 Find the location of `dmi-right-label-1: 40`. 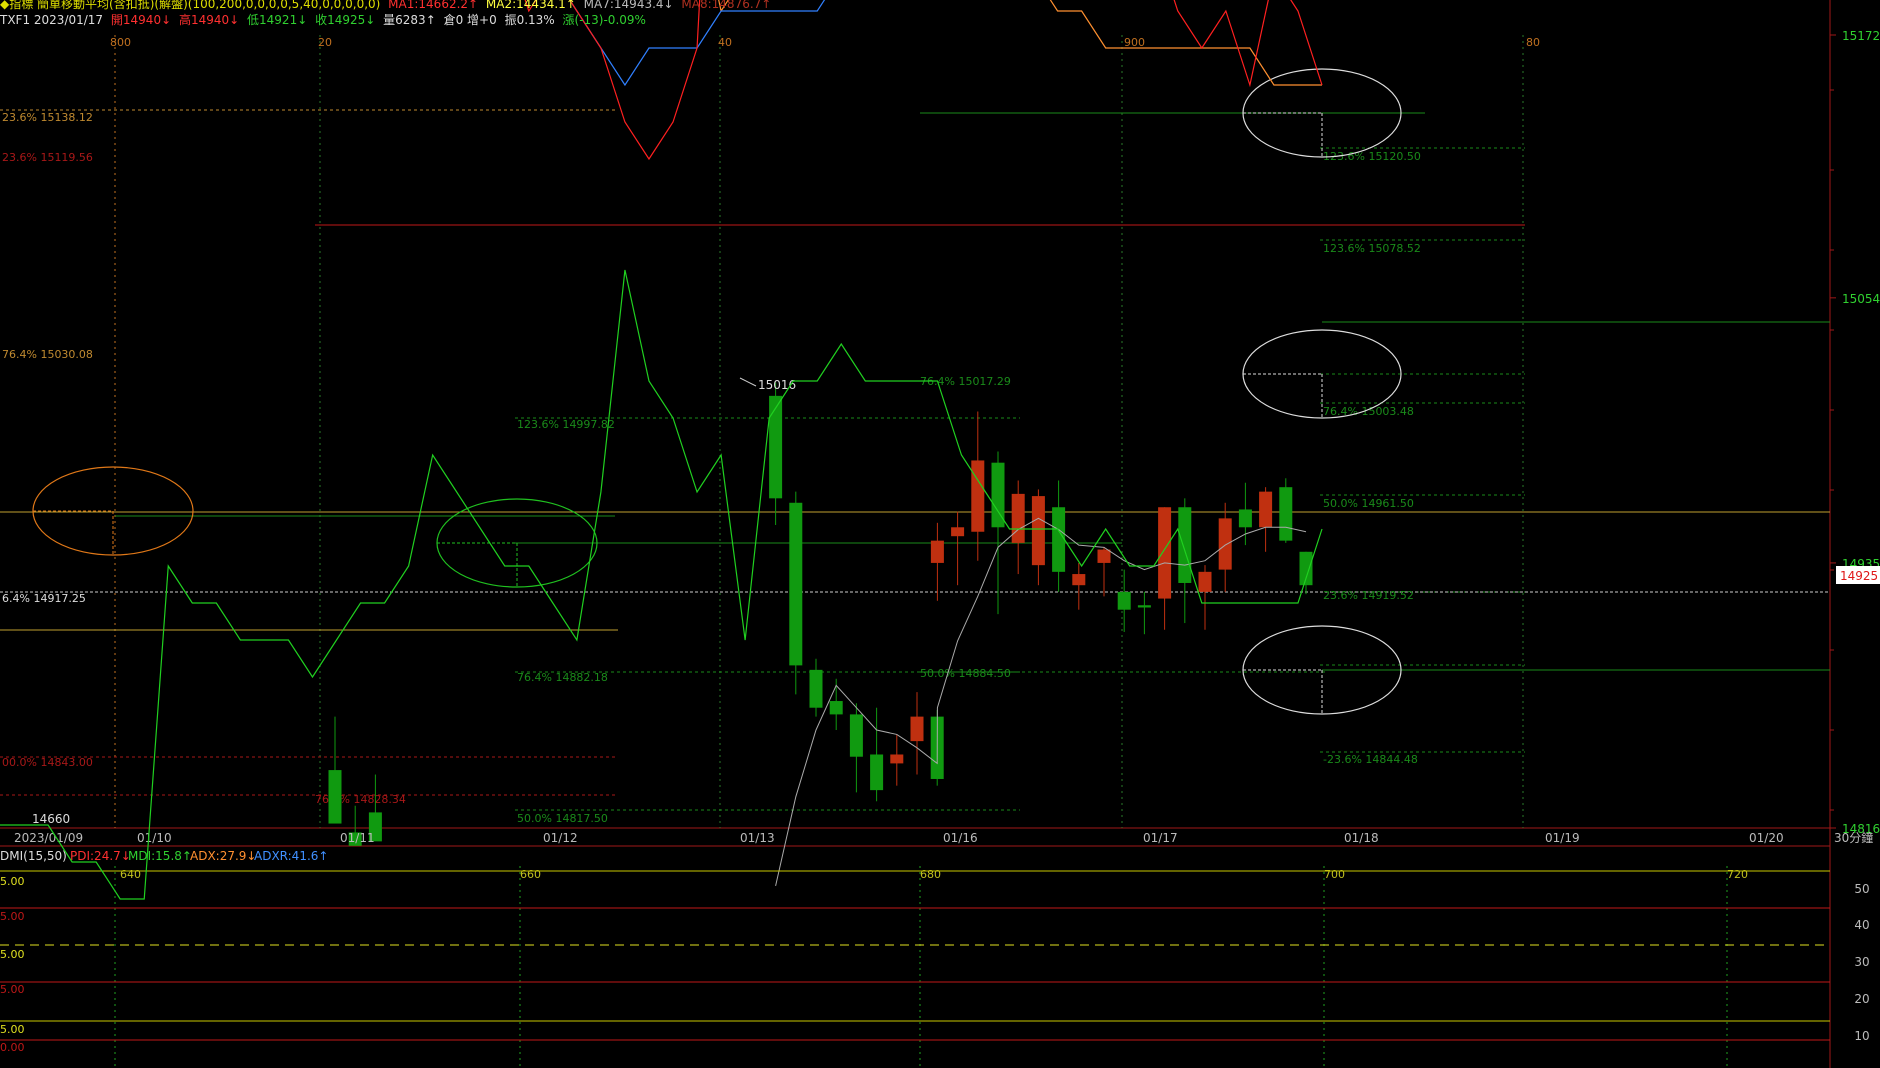

dmi-right-label-1: 40 is located at coordinates (1861, 925).